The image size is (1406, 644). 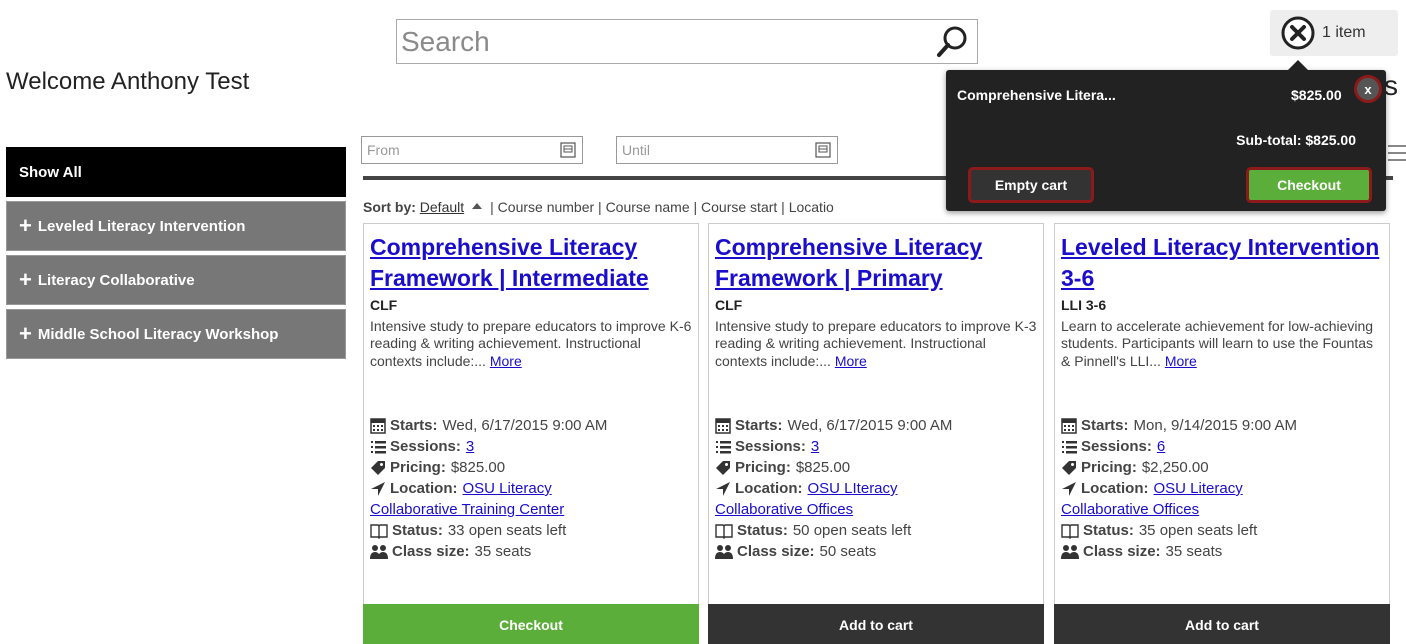 What do you see at coordinates (1161, 446) in the screenshot?
I see `sessions-link: 6` at bounding box center [1161, 446].